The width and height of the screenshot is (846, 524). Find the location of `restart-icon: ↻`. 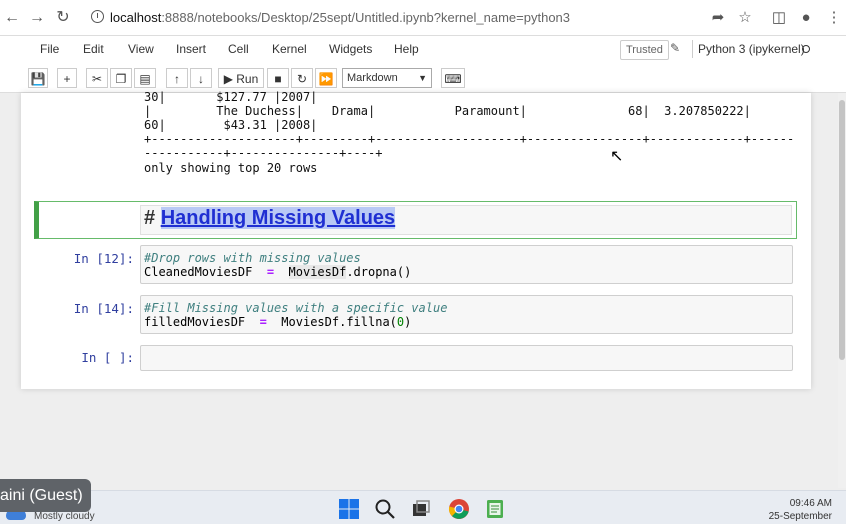

restart-icon: ↻ is located at coordinates (302, 78).